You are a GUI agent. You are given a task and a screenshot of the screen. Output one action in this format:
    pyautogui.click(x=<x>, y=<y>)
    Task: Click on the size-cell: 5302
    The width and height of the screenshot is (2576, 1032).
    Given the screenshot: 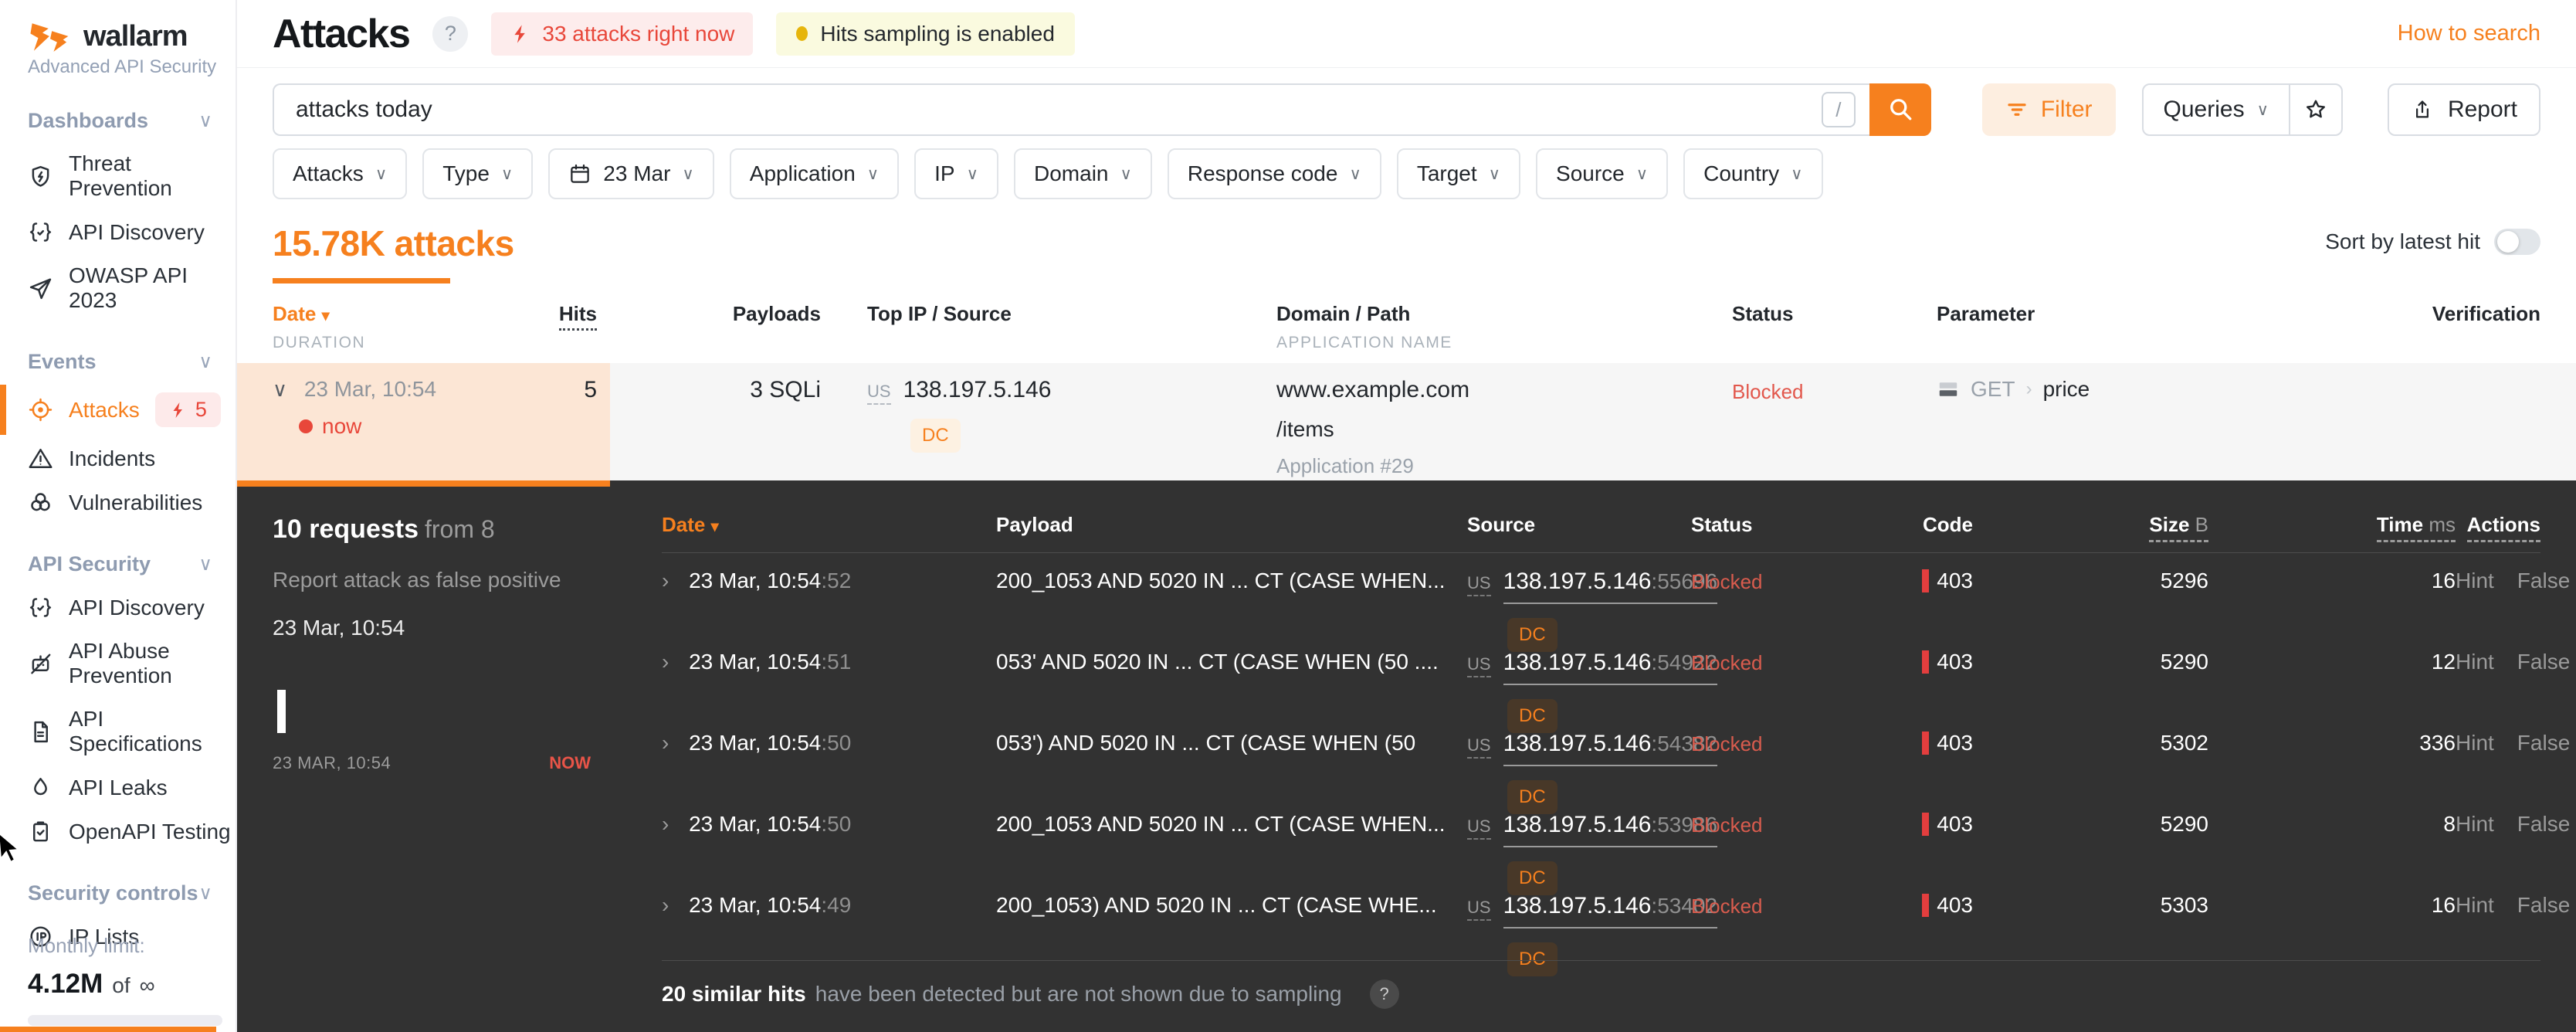 What is the action you would take?
    pyautogui.click(x=2184, y=743)
    